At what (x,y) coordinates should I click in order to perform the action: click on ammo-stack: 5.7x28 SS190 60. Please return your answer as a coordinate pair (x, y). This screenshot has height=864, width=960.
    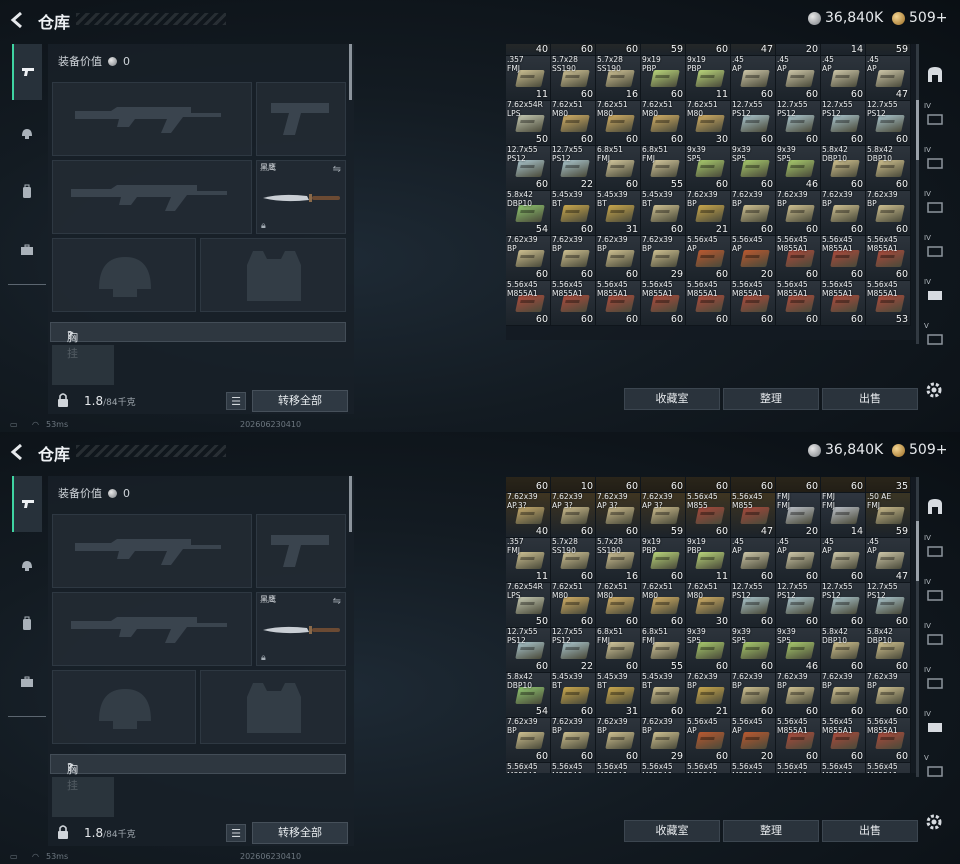
    Looking at the image, I should click on (573, 560).